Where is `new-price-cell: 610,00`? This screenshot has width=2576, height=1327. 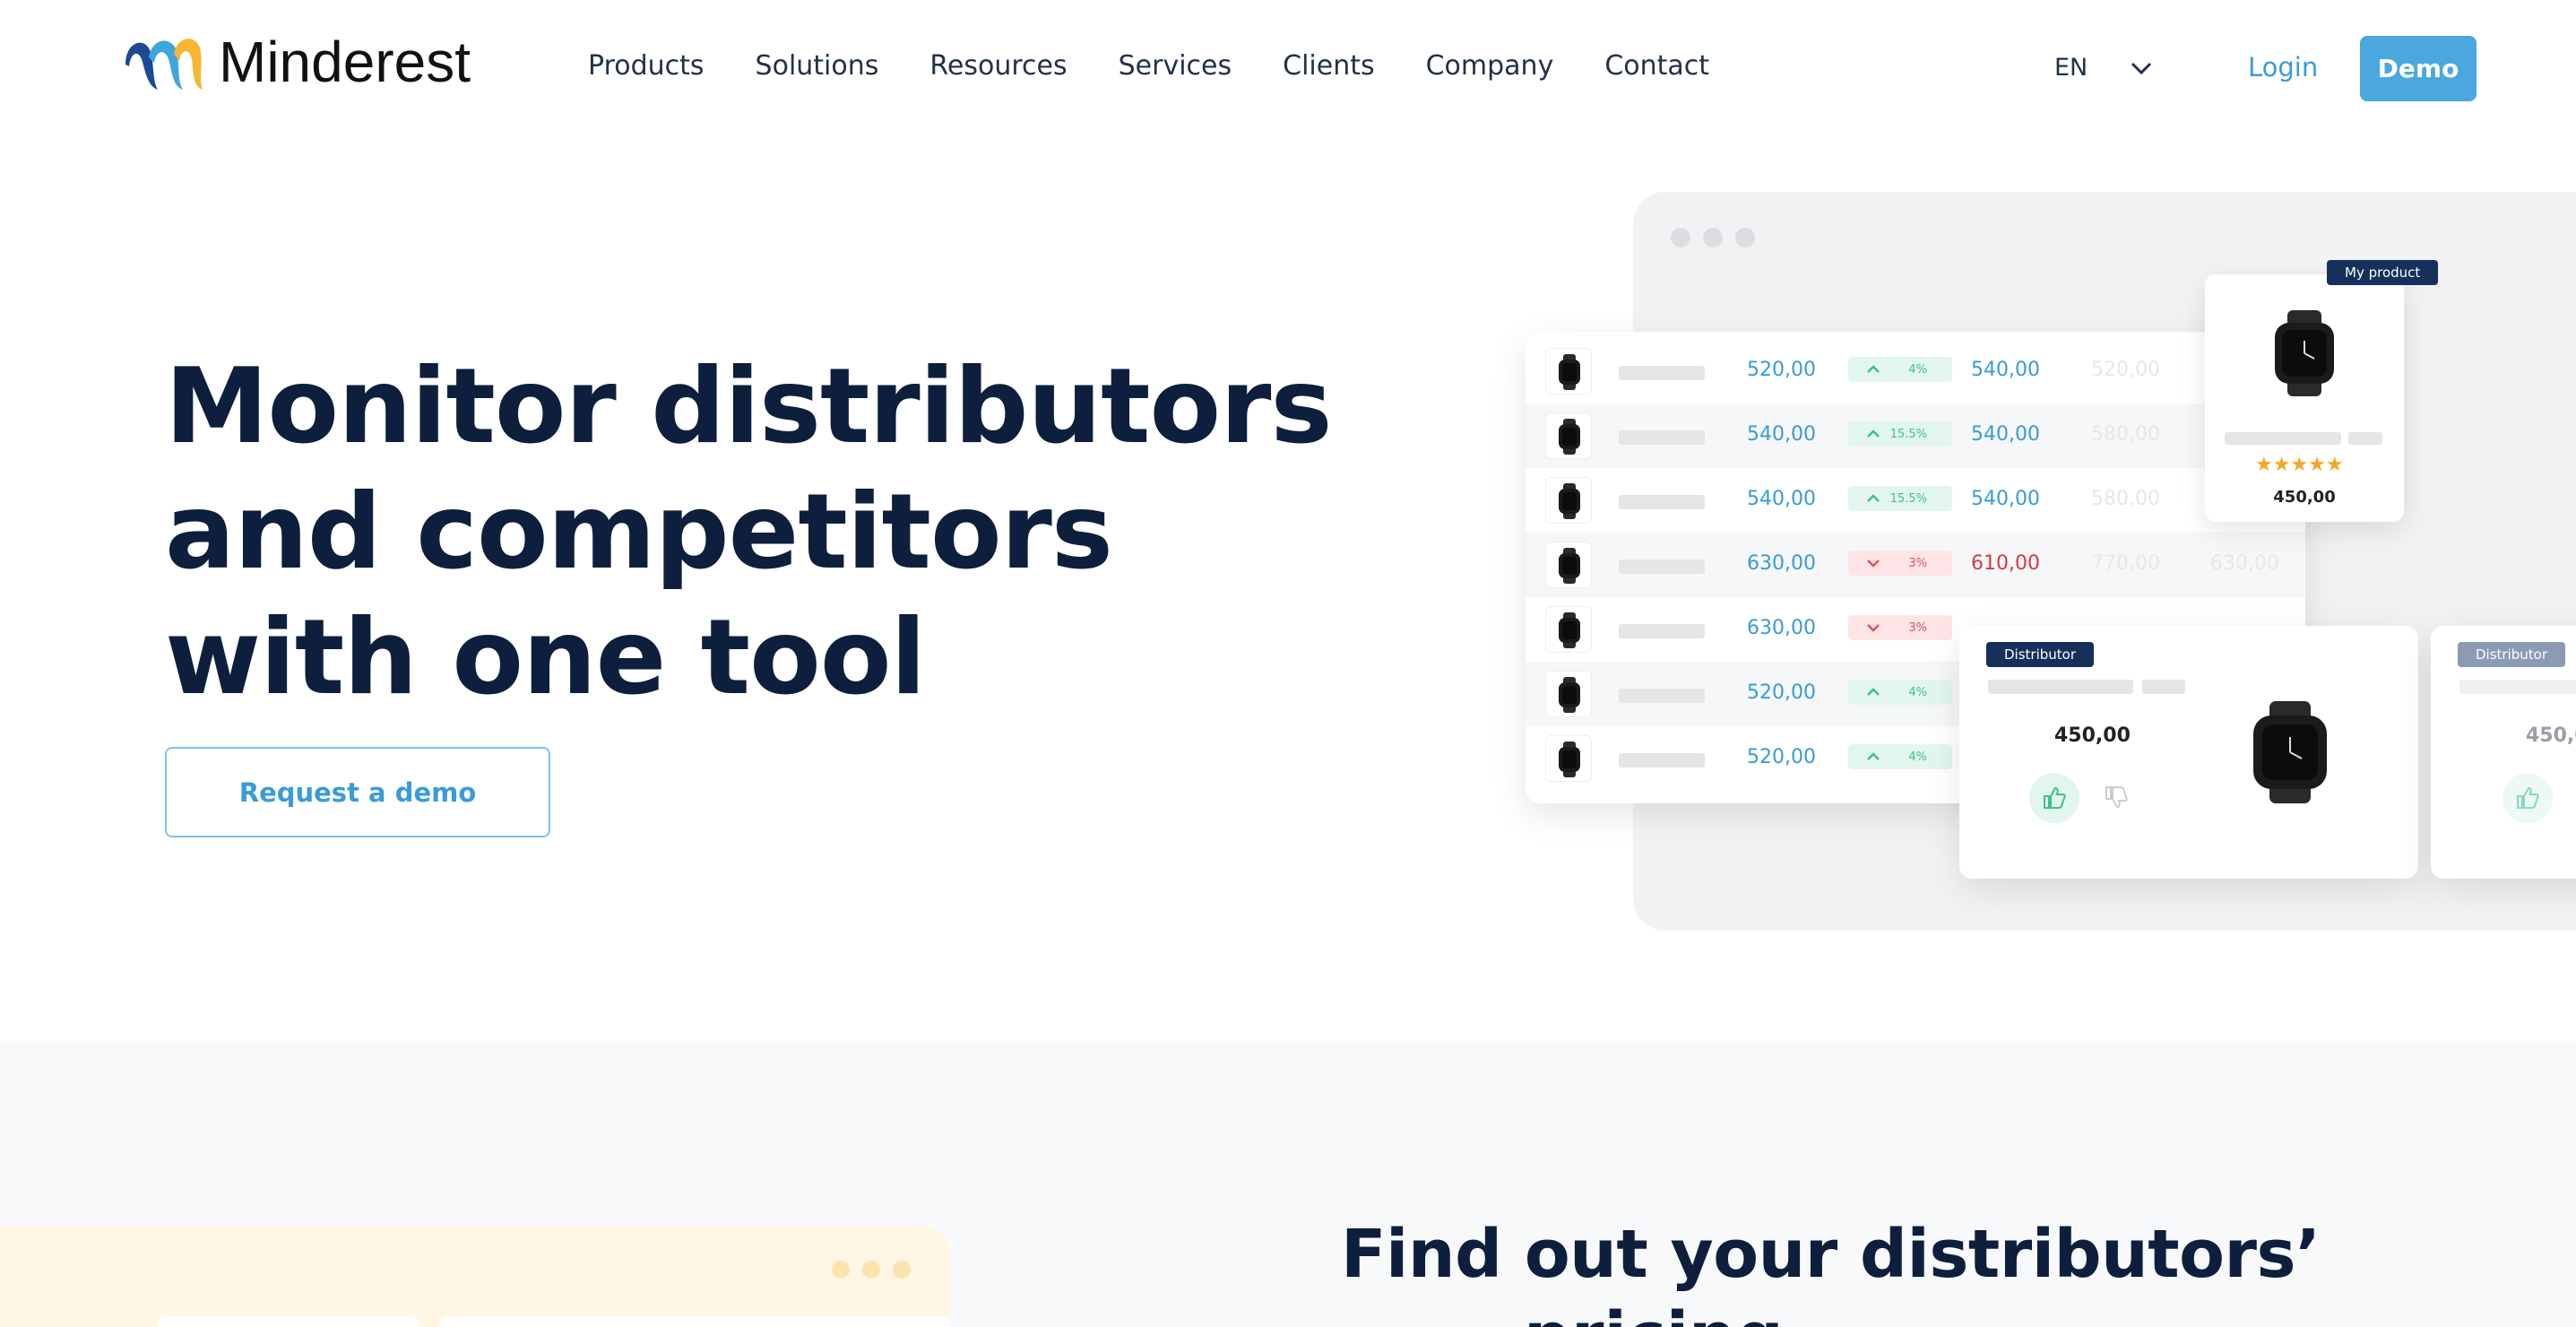 new-price-cell: 610,00 is located at coordinates (2005, 564).